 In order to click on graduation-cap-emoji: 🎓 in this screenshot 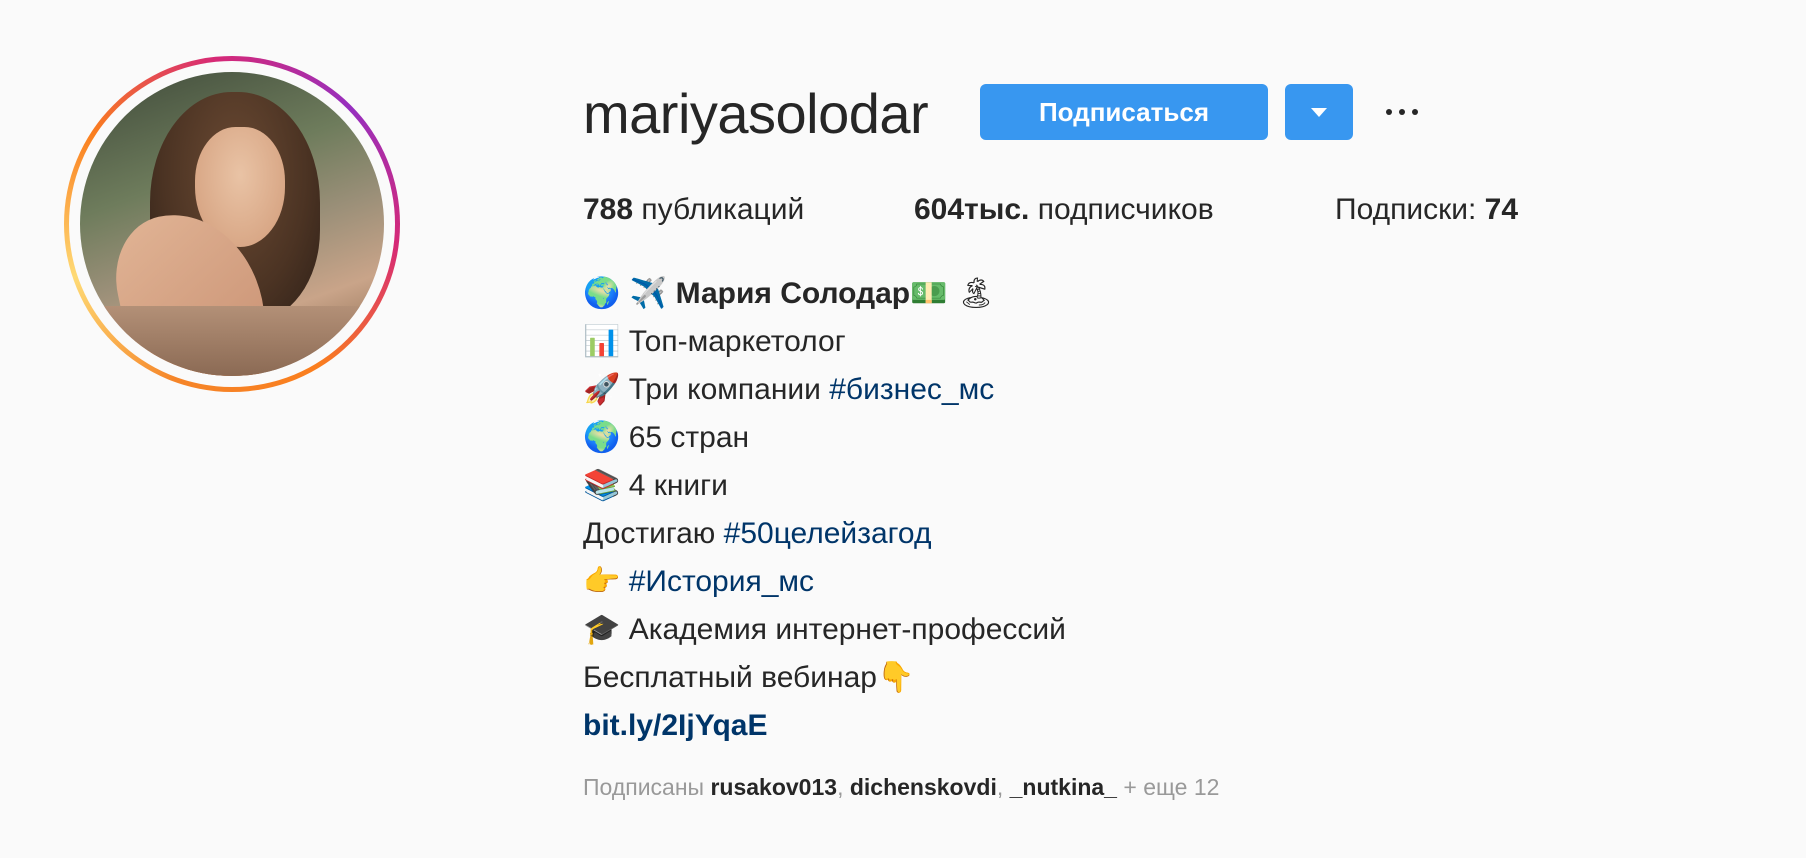, I will do `click(602, 629)`.